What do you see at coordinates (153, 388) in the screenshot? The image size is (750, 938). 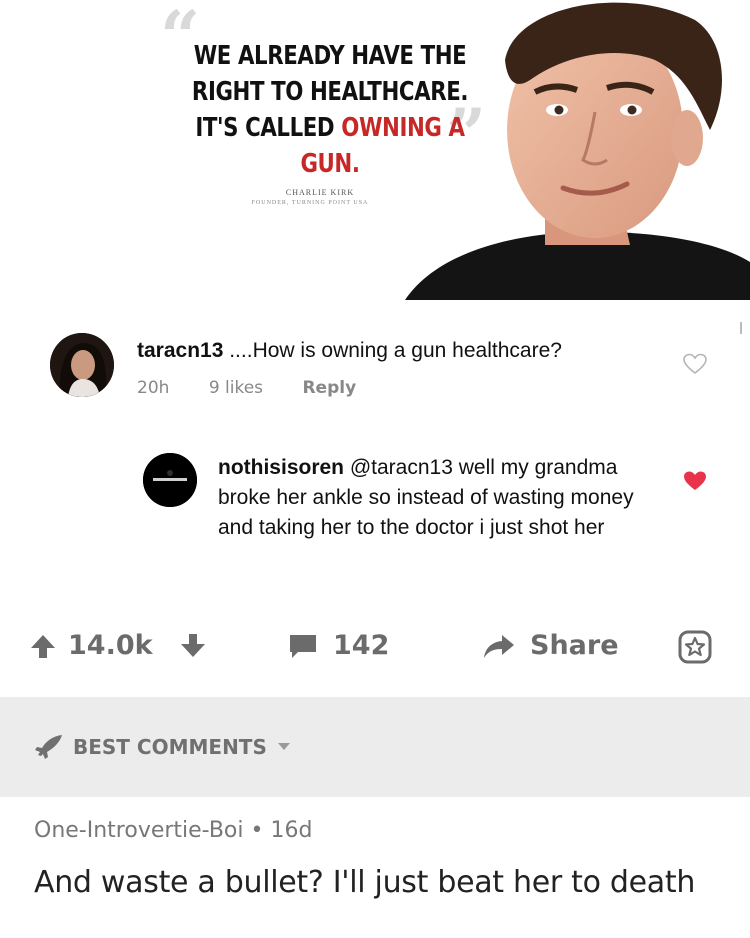 I see `comment-time: 20h` at bounding box center [153, 388].